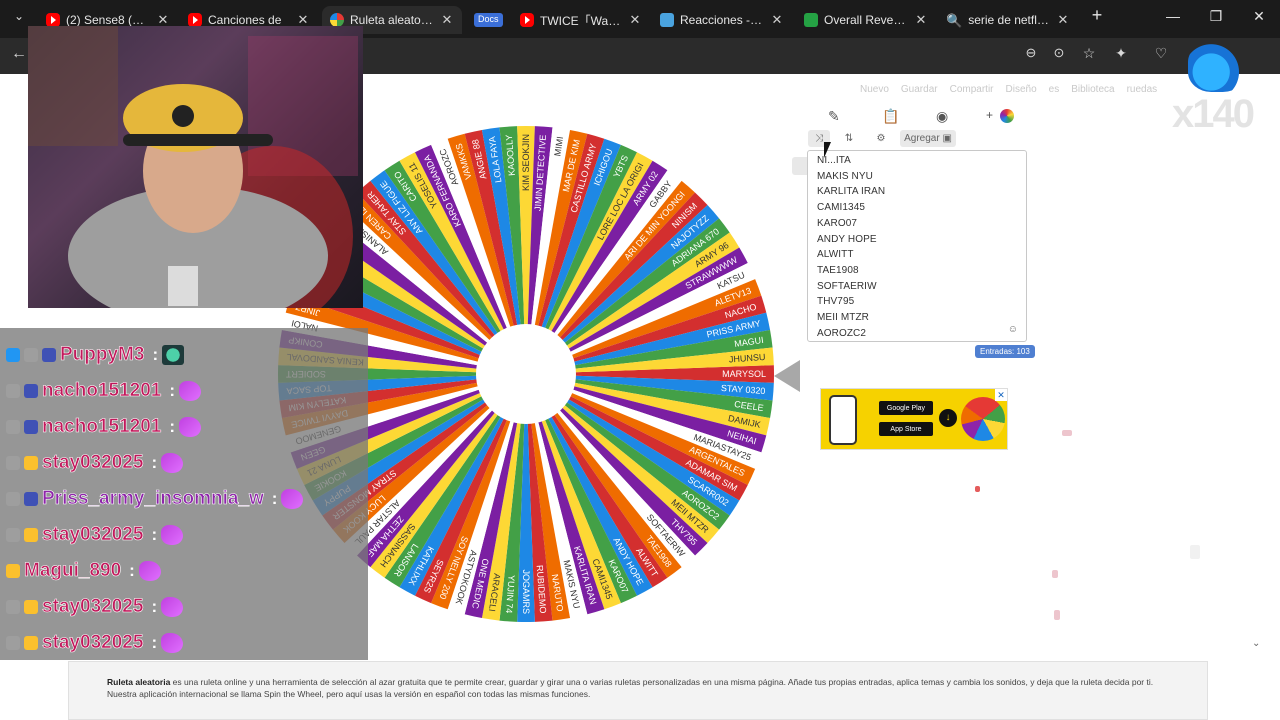  What do you see at coordinates (73, 571) in the screenshot?
I see `chat-username: Magui_890` at bounding box center [73, 571].